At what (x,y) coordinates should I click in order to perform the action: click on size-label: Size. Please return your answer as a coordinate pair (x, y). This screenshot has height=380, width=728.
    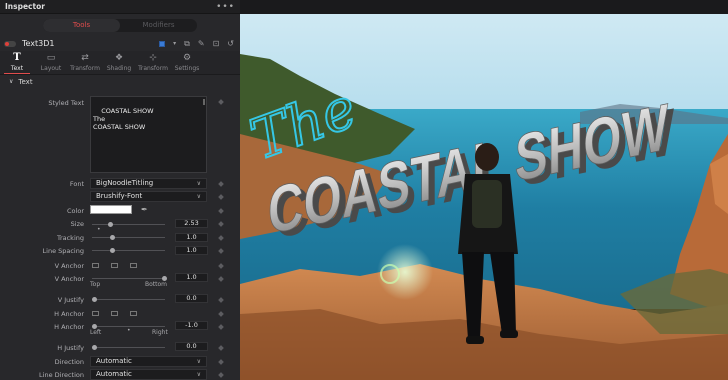
    Looking at the image, I should click on (77, 224).